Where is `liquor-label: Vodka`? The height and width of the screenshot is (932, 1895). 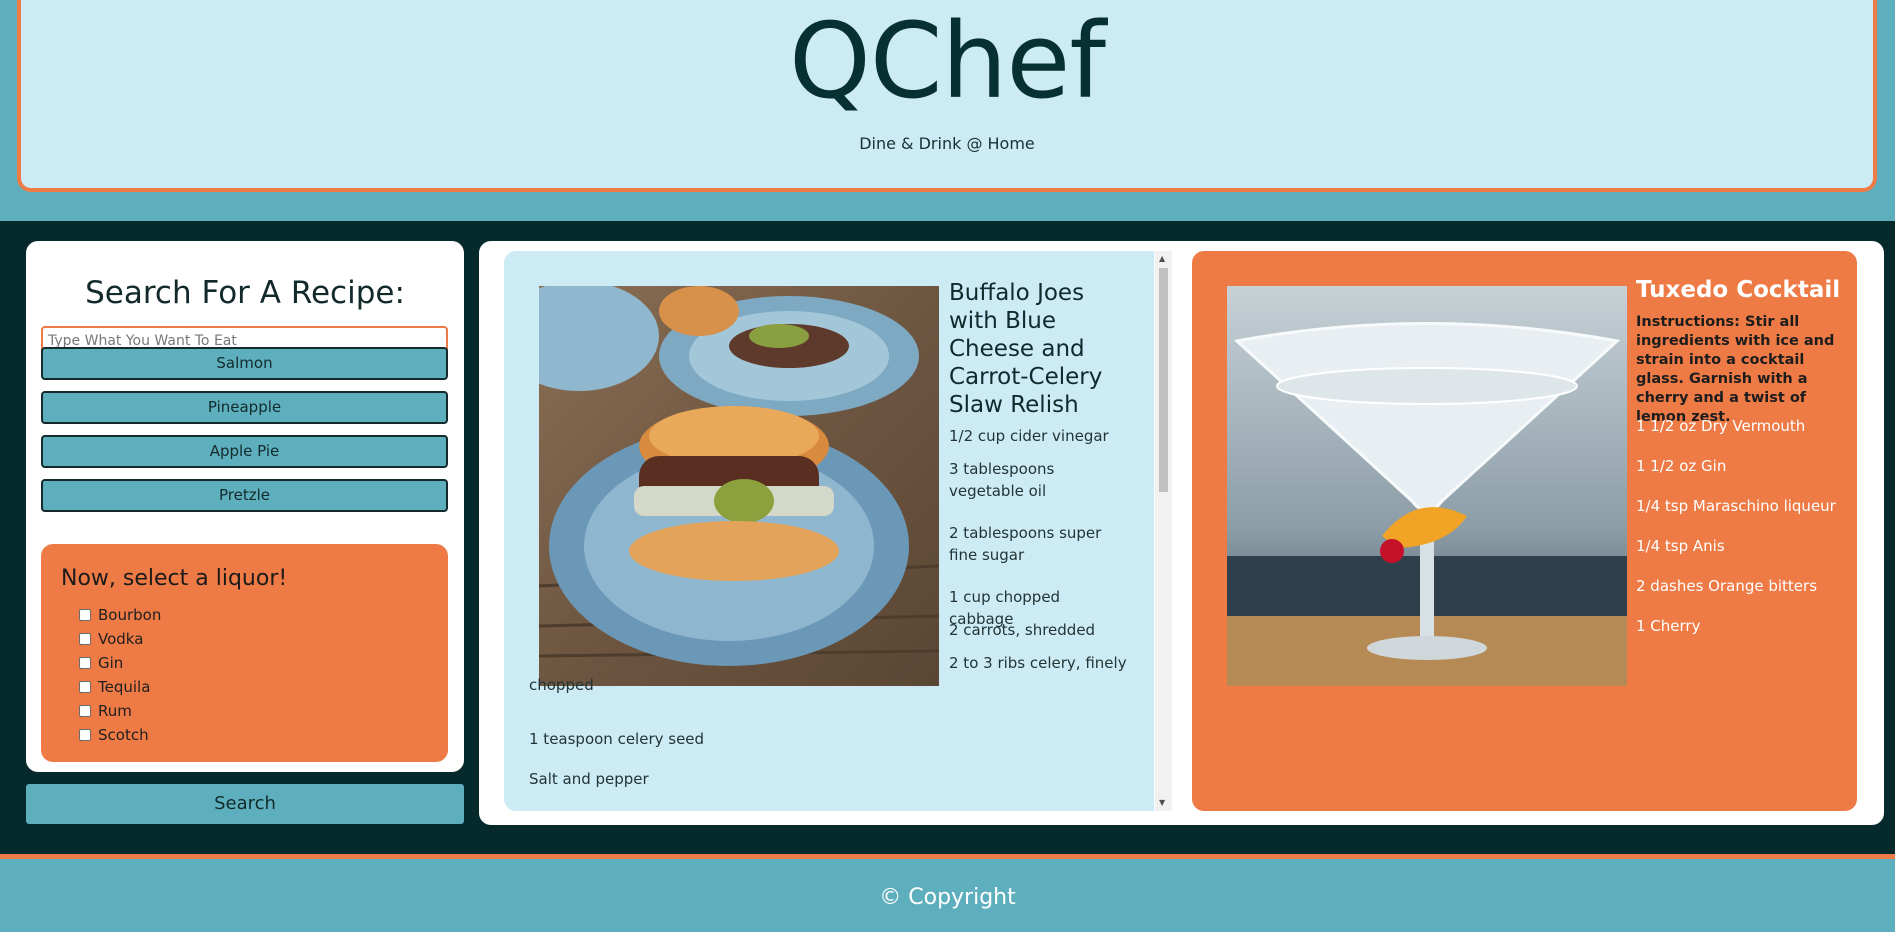
liquor-label: Vodka is located at coordinates (121, 639).